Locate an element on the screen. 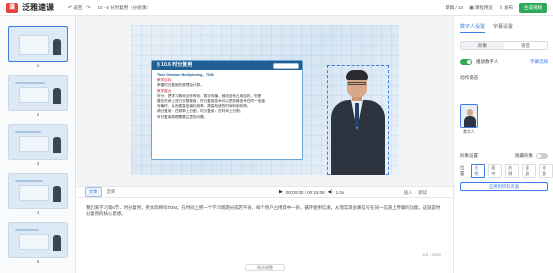 This screenshot has width=553, height=273. char-count: 101 / 3000 is located at coordinates (431, 254).